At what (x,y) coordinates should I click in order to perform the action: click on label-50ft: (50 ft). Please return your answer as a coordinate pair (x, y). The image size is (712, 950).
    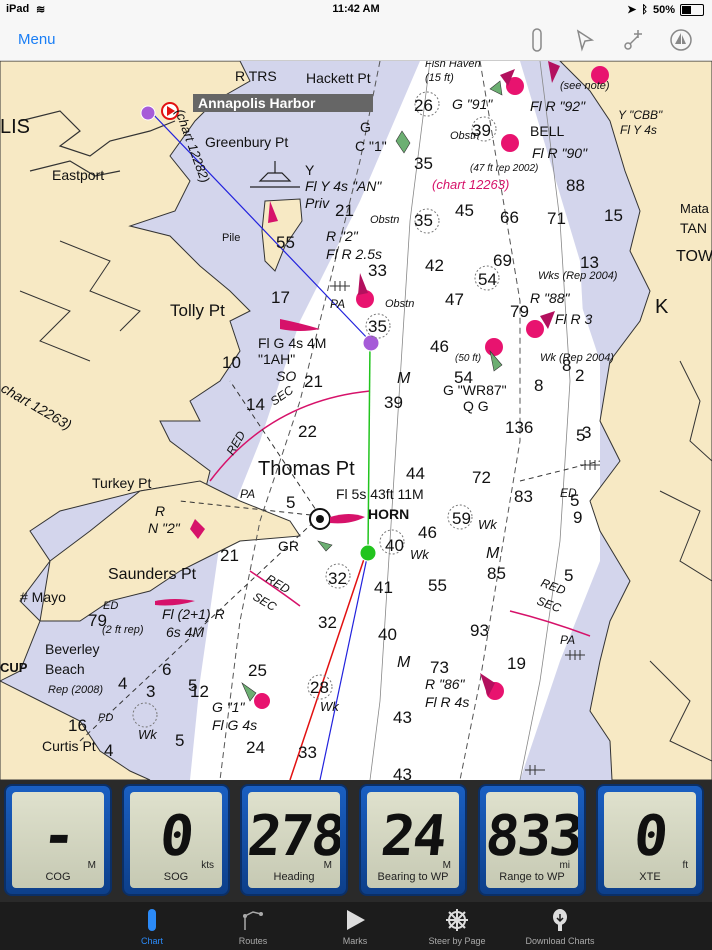
    Looking at the image, I should click on (468, 358).